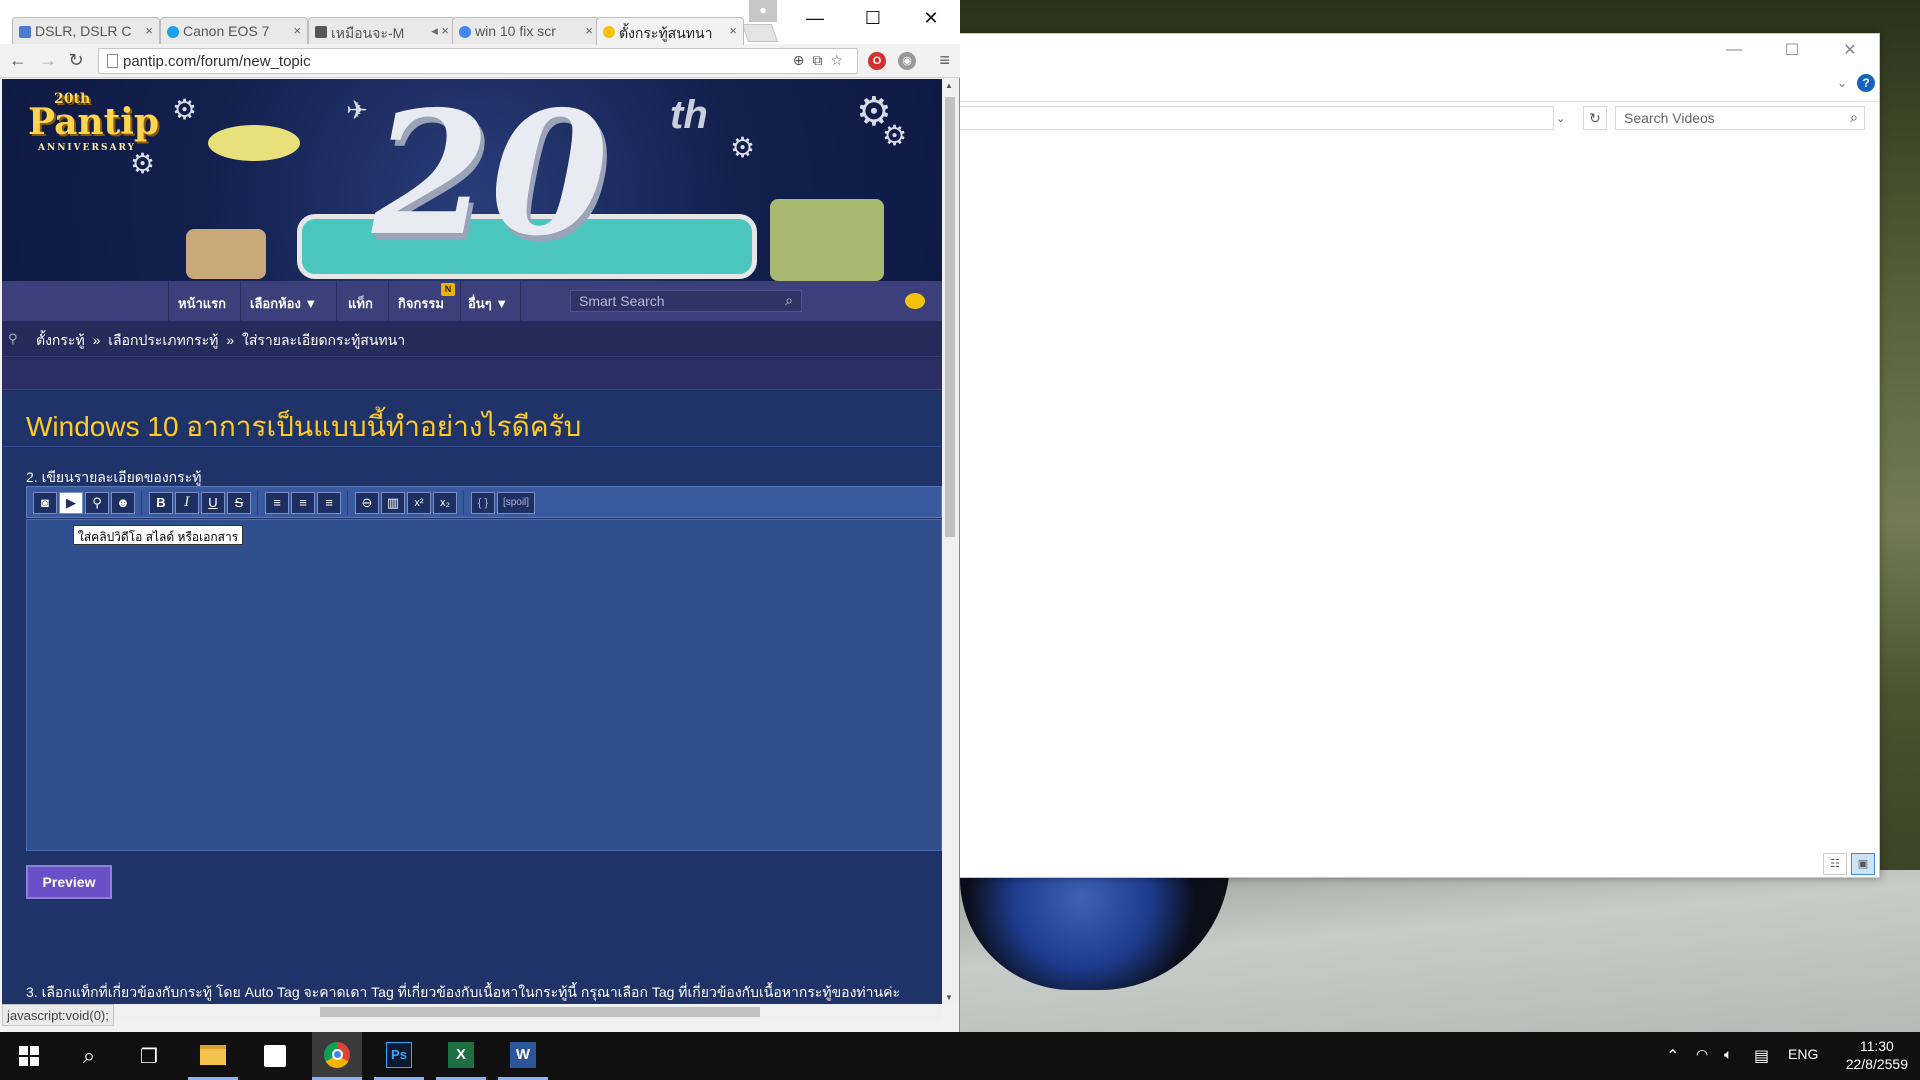 The height and width of the screenshot is (1080, 1920). I want to click on nav-activities: กิจกรรม, so click(421, 303).